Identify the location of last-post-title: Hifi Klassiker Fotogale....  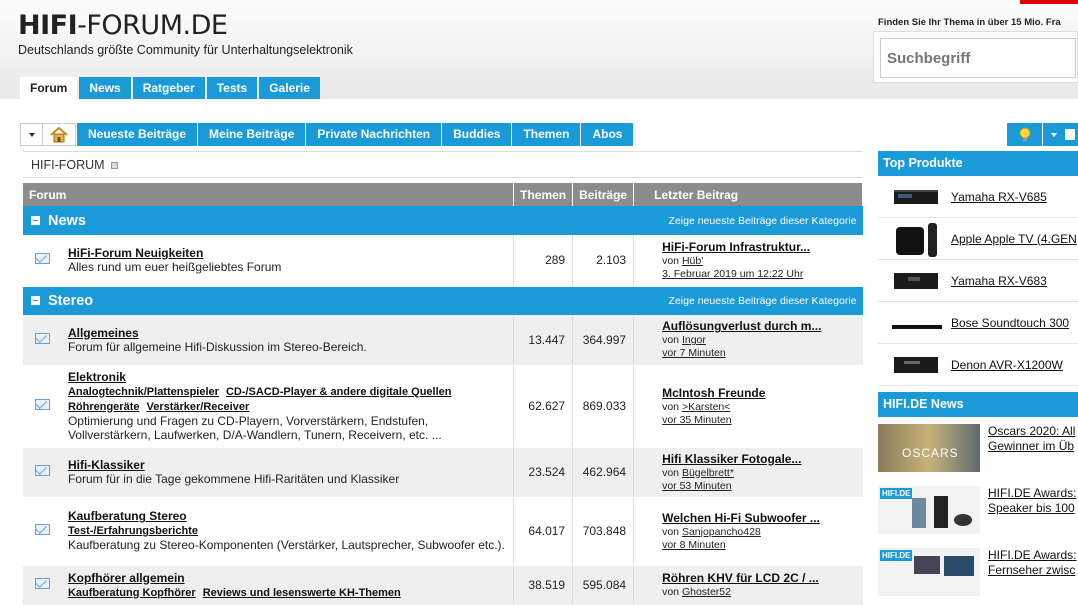
(762, 459).